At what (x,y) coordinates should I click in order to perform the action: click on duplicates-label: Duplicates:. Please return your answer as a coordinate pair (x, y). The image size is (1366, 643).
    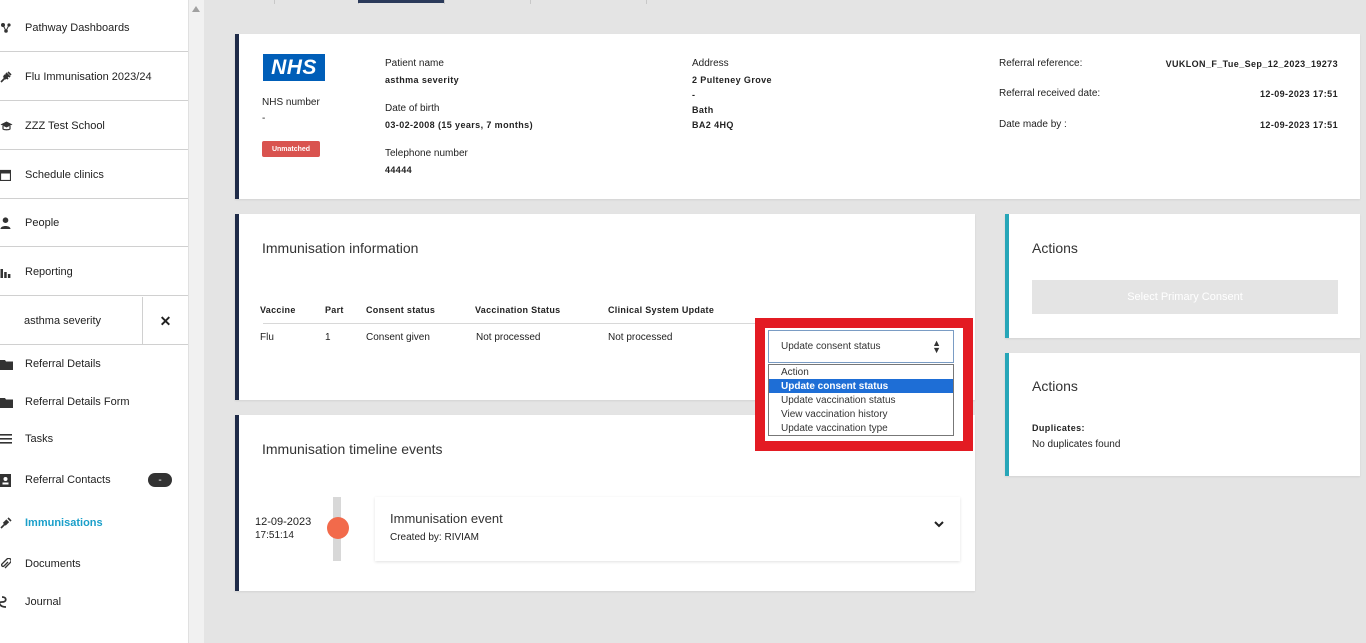
    Looking at the image, I should click on (1058, 428).